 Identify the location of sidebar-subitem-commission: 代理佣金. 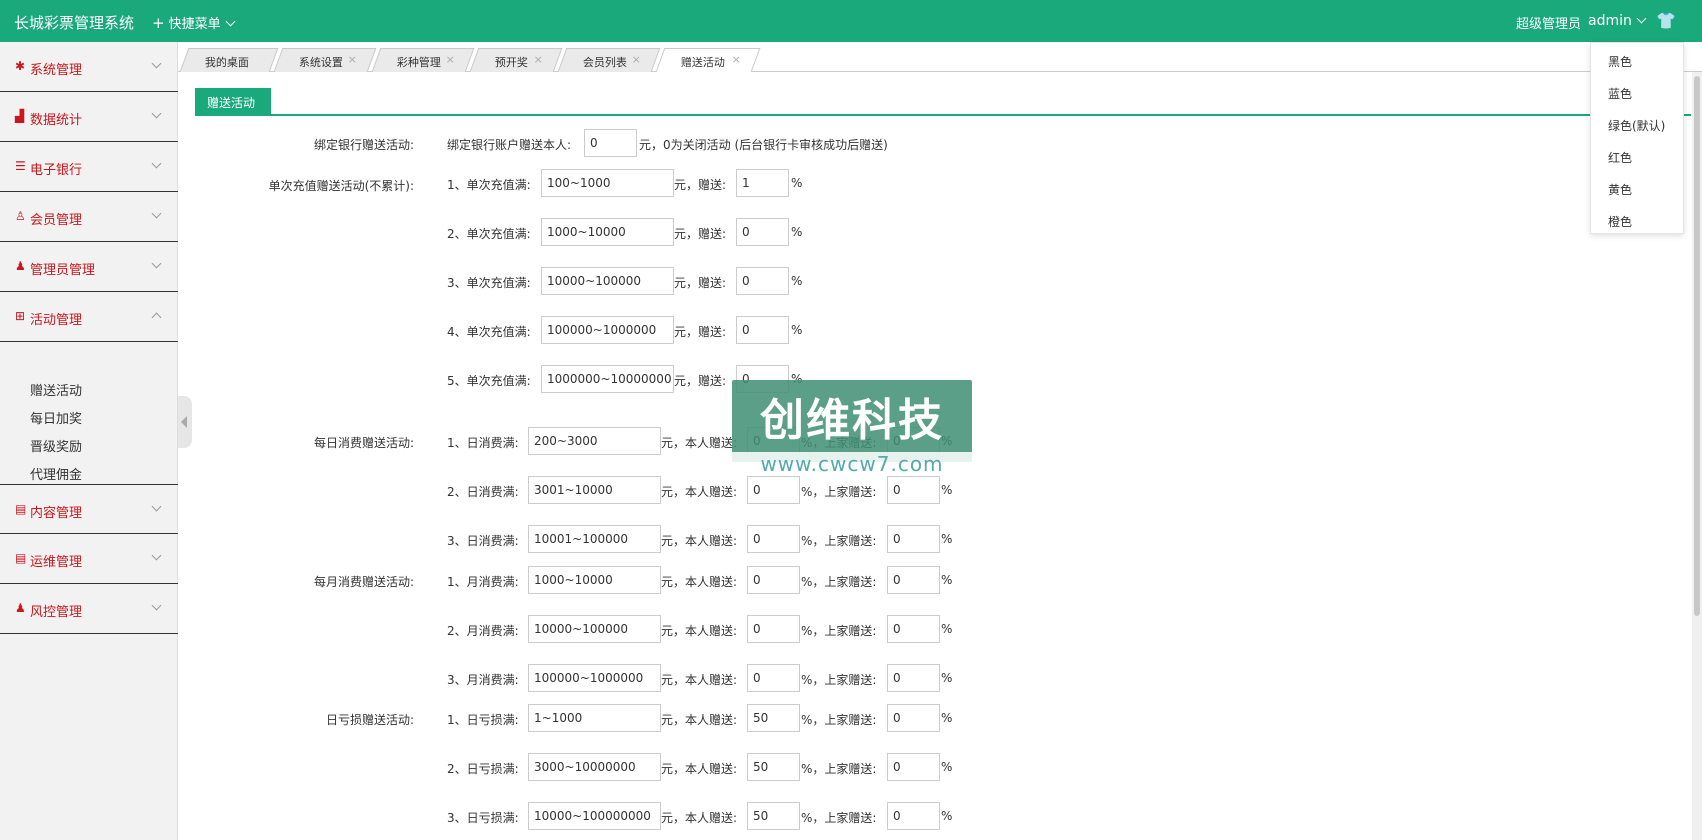
(56, 473).